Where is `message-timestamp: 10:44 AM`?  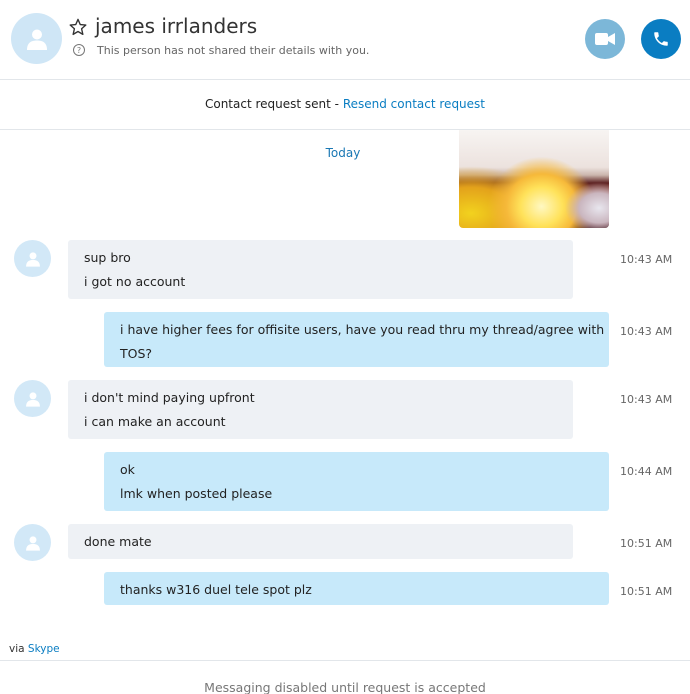 message-timestamp: 10:44 AM is located at coordinates (646, 471).